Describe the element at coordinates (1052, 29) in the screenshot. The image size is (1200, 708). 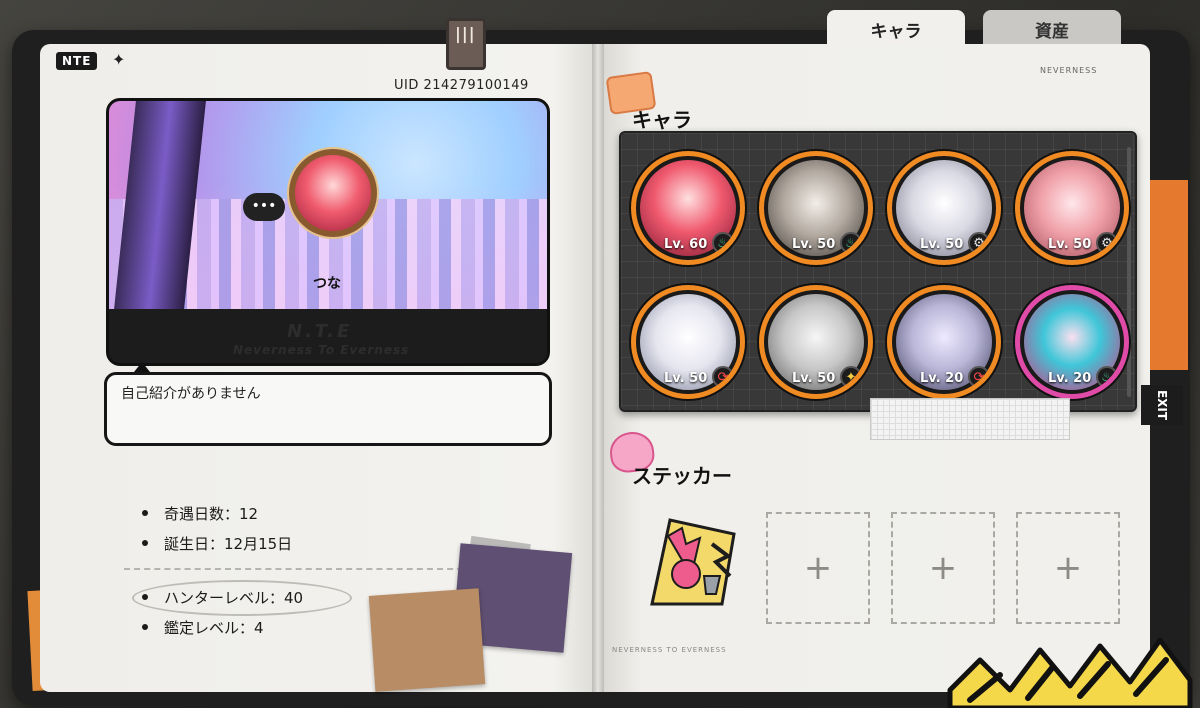
I see `tab-assets: 資産` at that location.